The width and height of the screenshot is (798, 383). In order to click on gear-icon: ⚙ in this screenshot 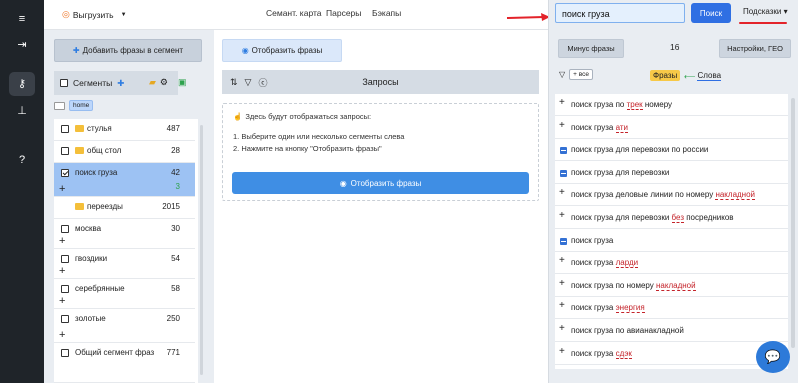, I will do `click(164, 82)`.